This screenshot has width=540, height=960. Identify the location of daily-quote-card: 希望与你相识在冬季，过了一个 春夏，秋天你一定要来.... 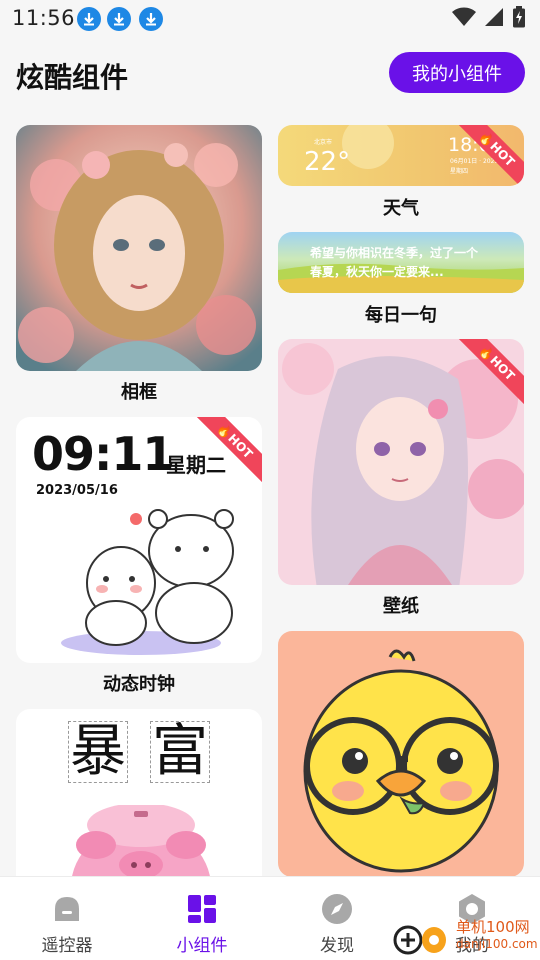
(401, 262).